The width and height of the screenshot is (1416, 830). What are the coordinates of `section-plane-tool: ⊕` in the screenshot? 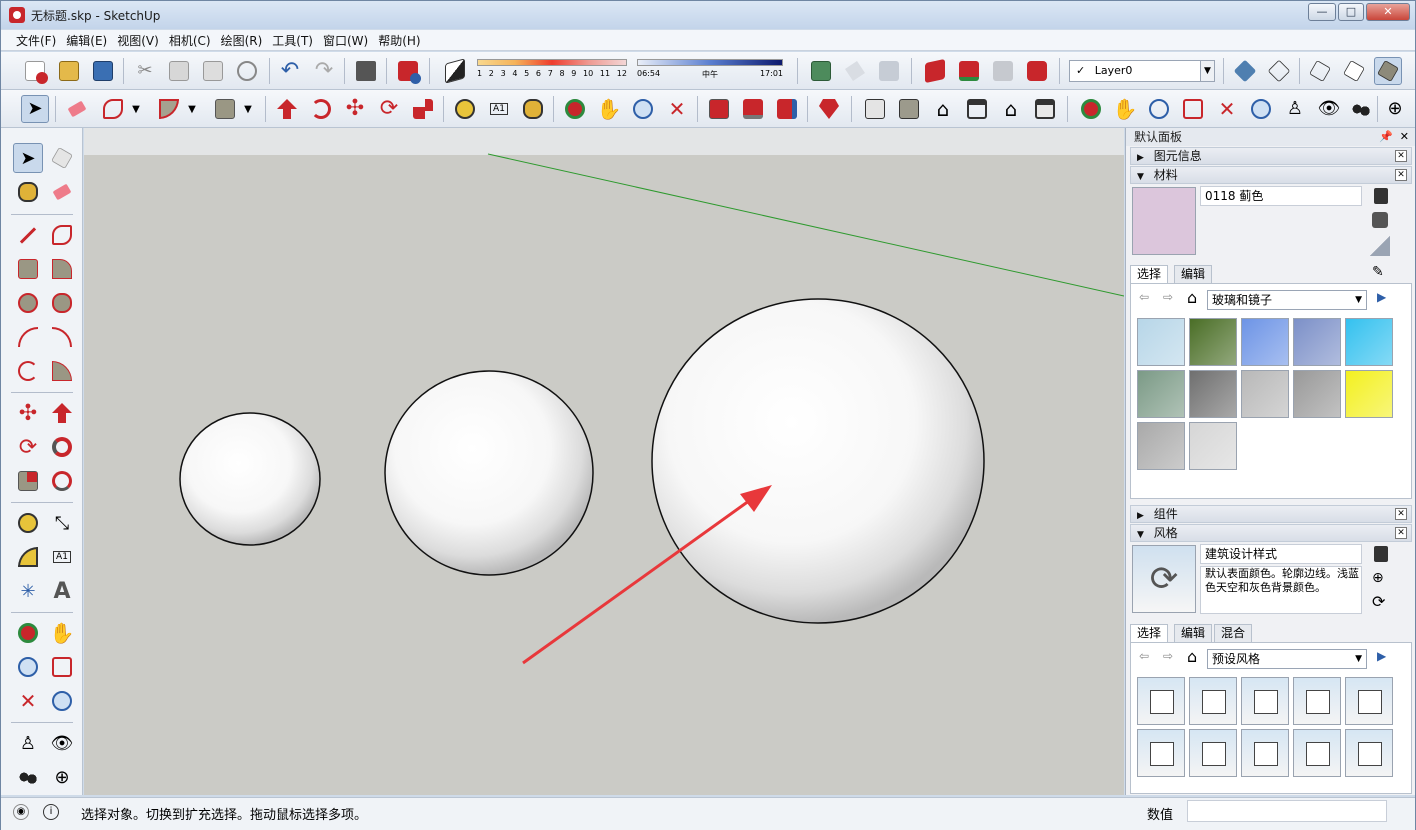 It's located at (62, 777).